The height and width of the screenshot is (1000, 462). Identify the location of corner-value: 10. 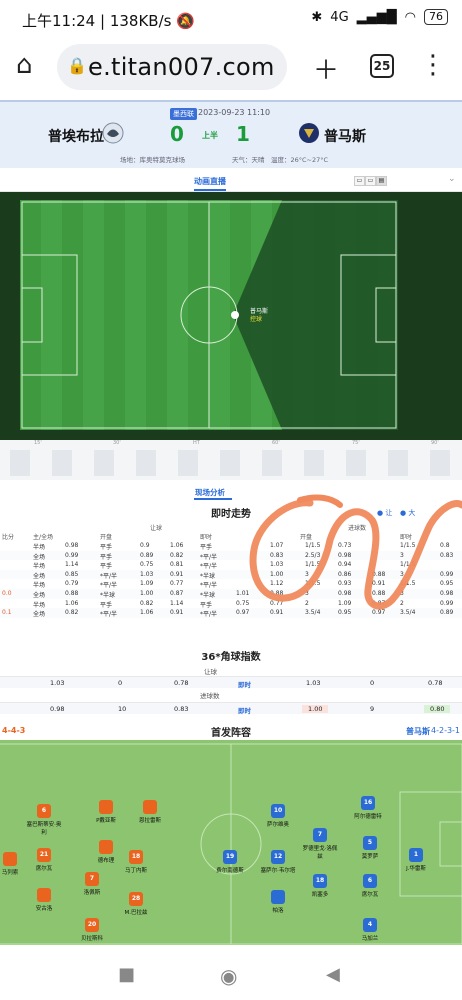
(122, 709).